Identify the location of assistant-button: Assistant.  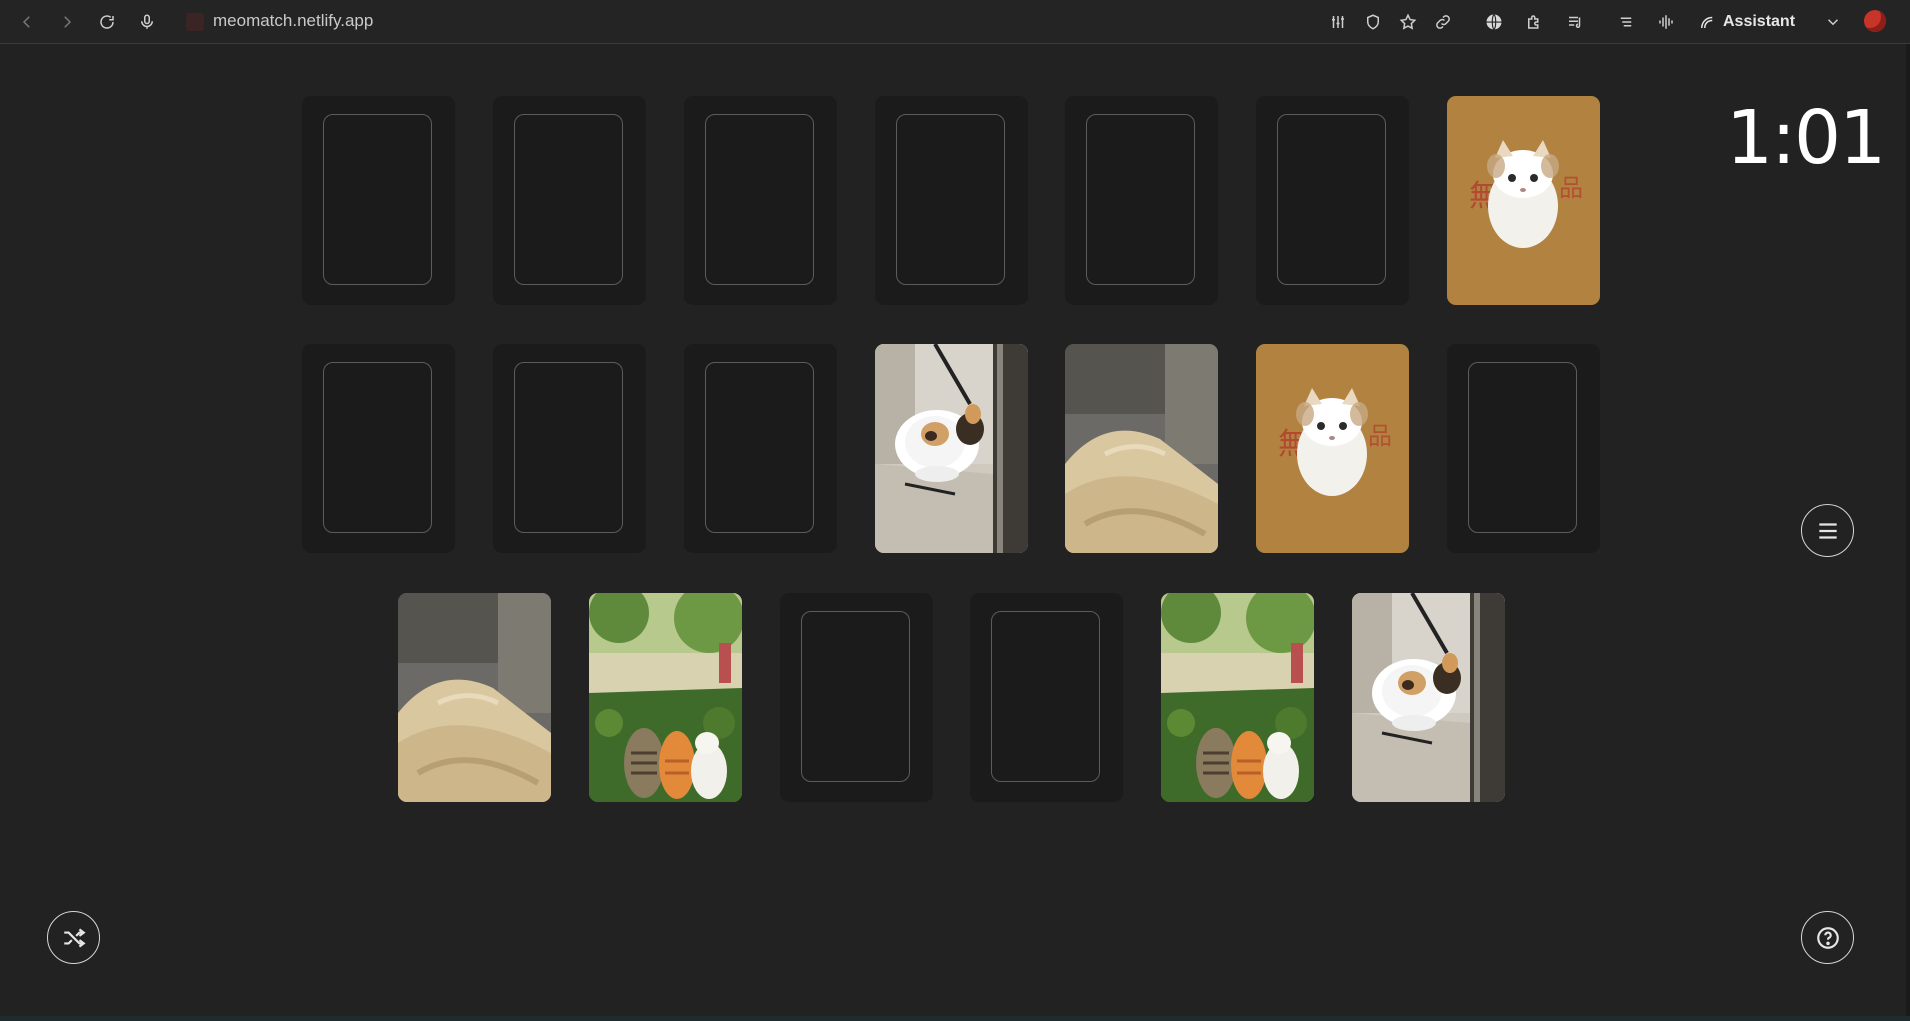
(1746, 22).